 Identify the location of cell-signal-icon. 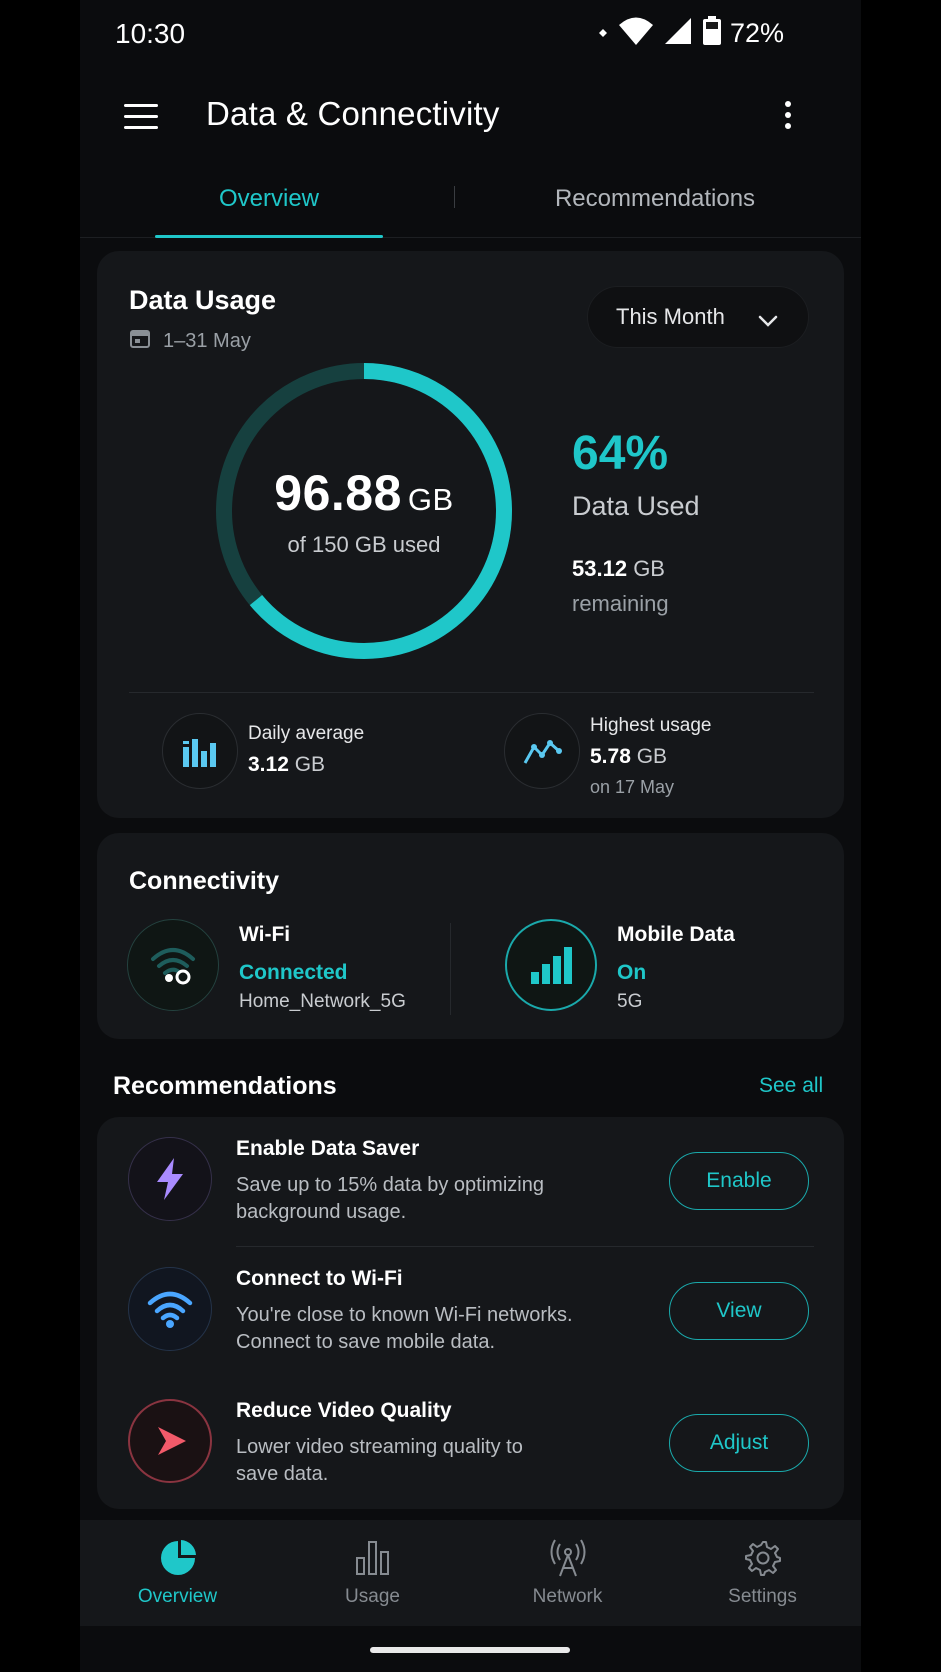
(678, 33).